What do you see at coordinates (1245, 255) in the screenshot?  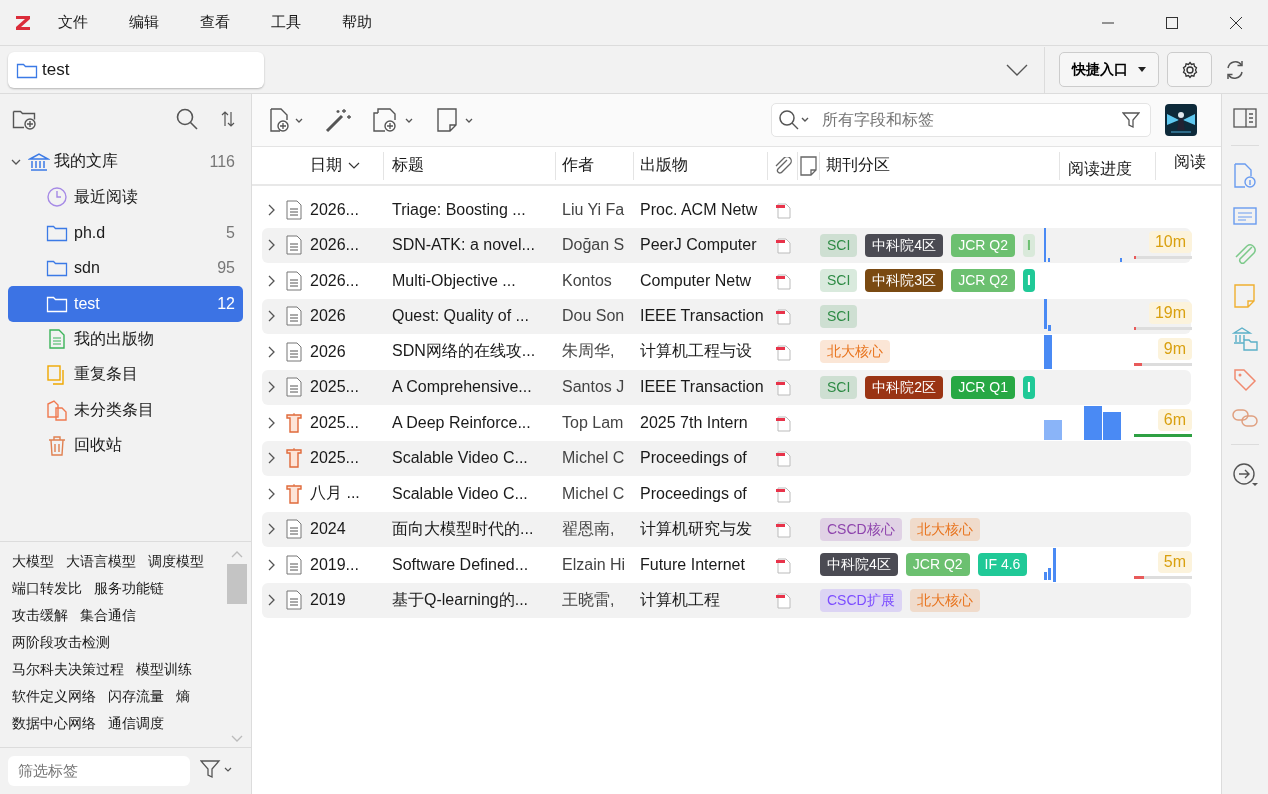 I see `paperclip-icon` at bounding box center [1245, 255].